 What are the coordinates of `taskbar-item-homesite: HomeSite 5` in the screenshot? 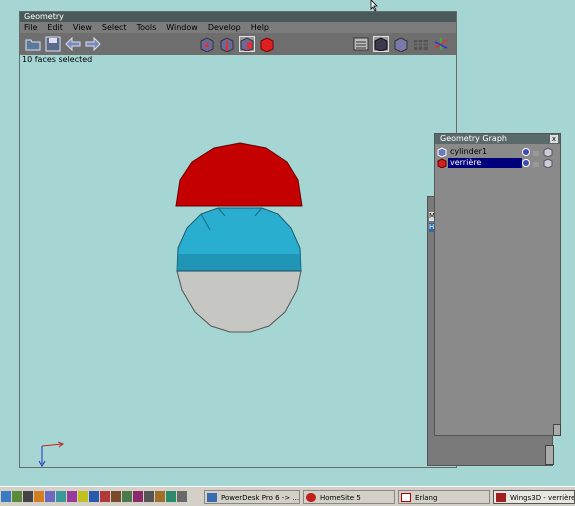 It's located at (349, 497).